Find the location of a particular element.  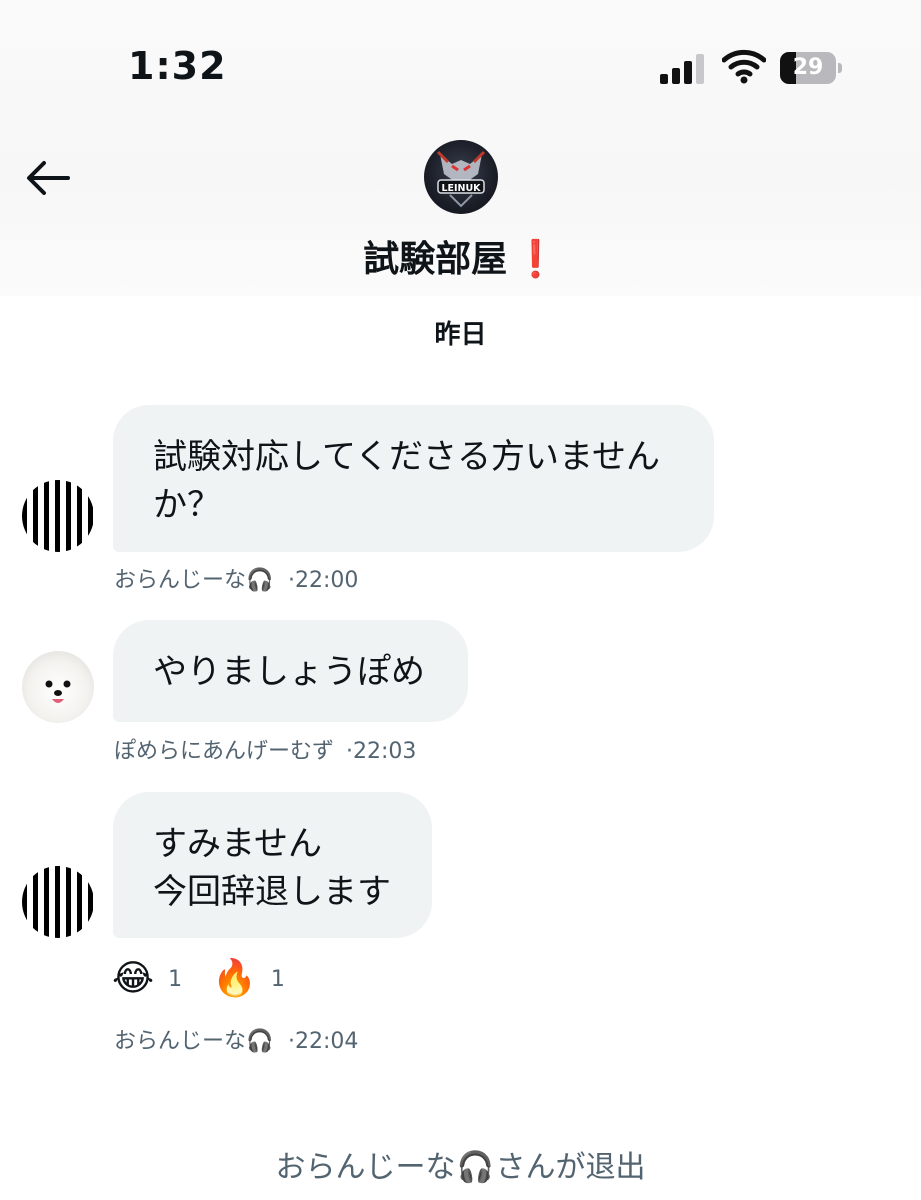

svg-text: LEINUK is located at coordinates (461, 188).